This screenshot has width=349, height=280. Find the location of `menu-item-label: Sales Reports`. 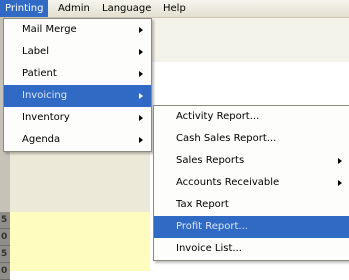

menu-item-label: Sales Reports is located at coordinates (210, 160).